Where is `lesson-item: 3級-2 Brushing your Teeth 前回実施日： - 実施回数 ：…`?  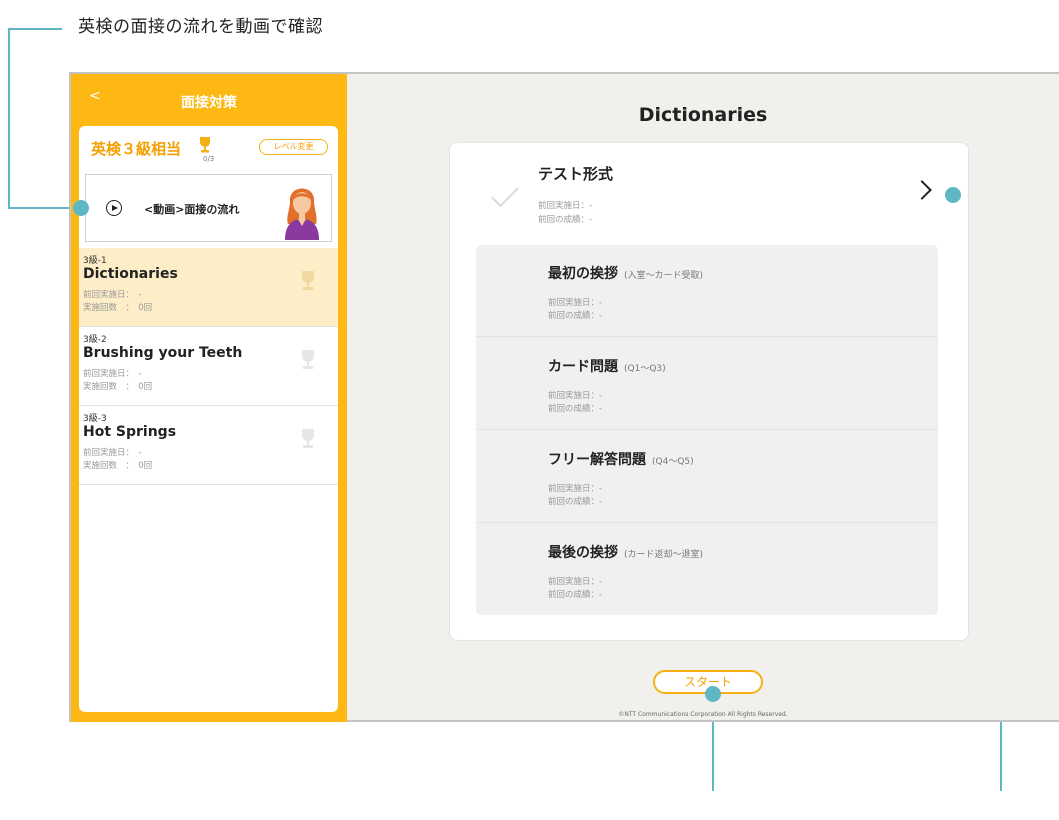 lesson-item: 3級-2 Brushing your Teeth 前回実施日： - 実施回数 ：… is located at coordinates (208, 366).